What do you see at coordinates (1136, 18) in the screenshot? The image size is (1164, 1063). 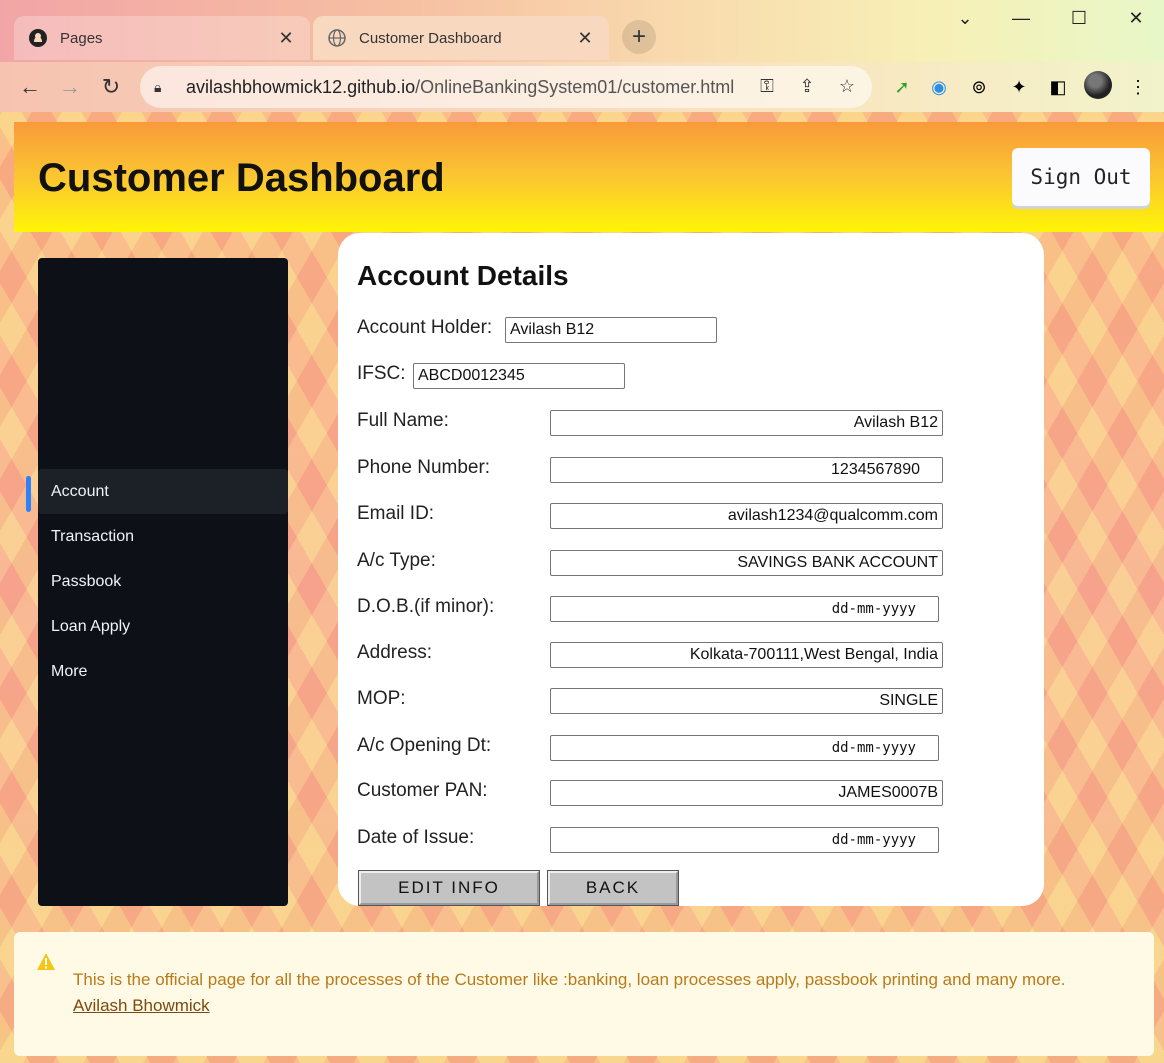 I see `close-window-icon: ✕` at bounding box center [1136, 18].